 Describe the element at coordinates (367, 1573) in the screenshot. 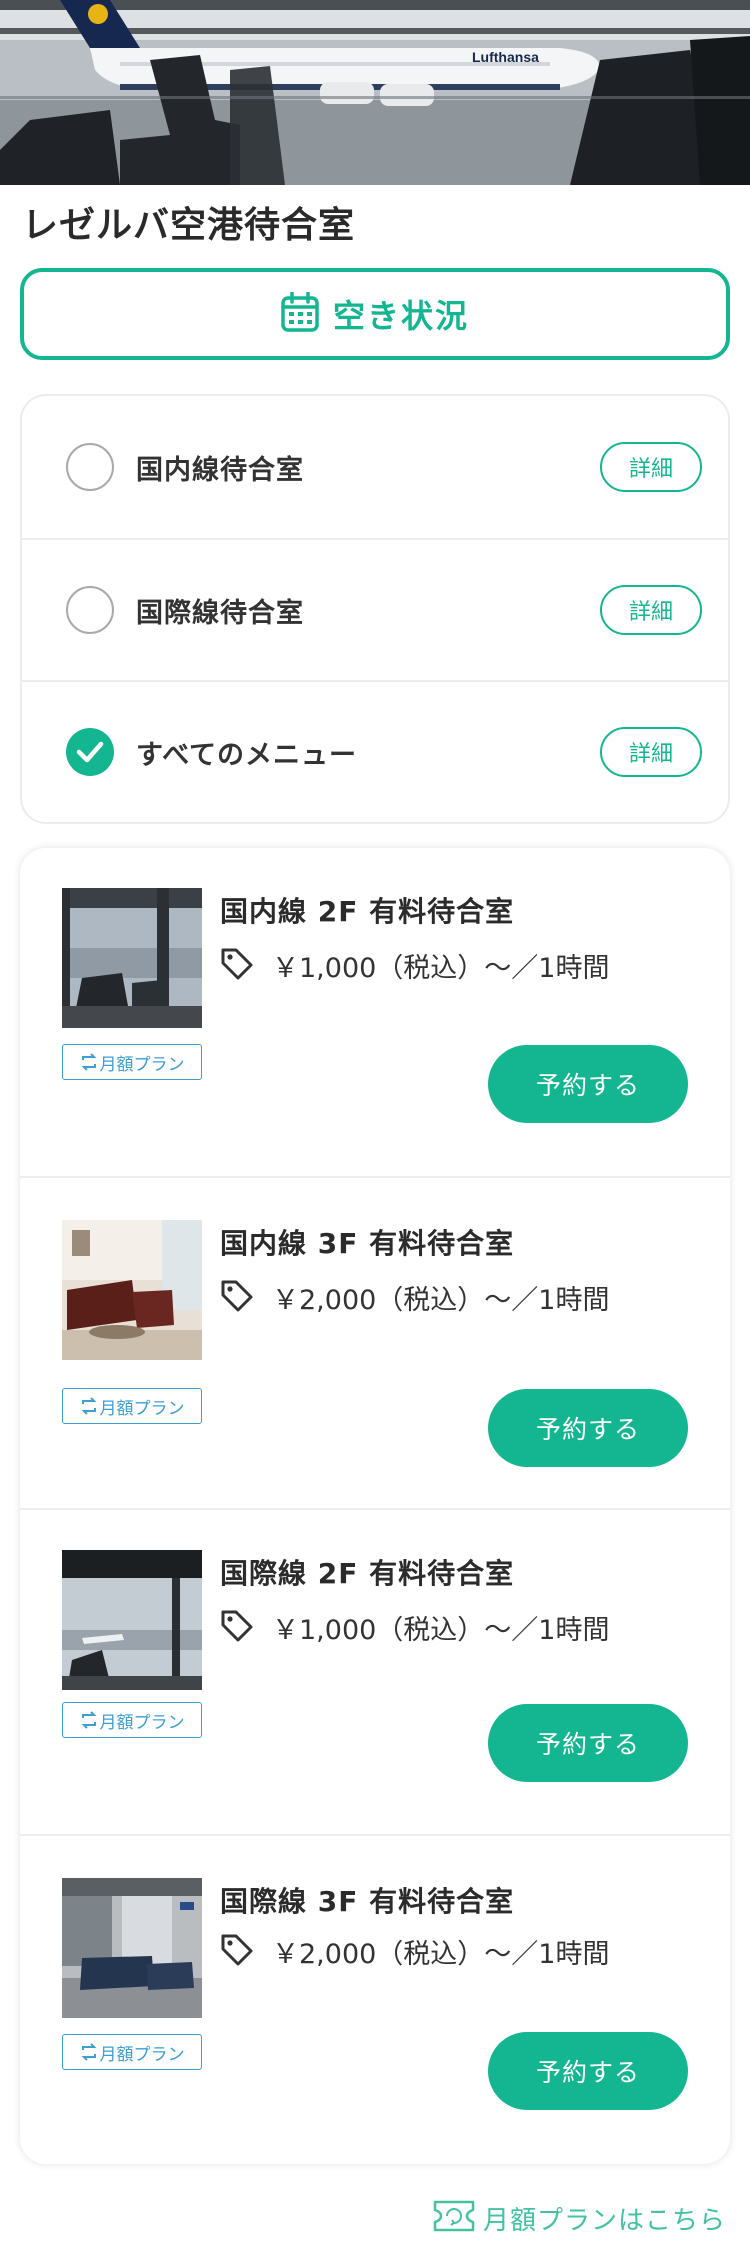

I see `lounge-title: 国際線 2F 有料待合室` at that location.